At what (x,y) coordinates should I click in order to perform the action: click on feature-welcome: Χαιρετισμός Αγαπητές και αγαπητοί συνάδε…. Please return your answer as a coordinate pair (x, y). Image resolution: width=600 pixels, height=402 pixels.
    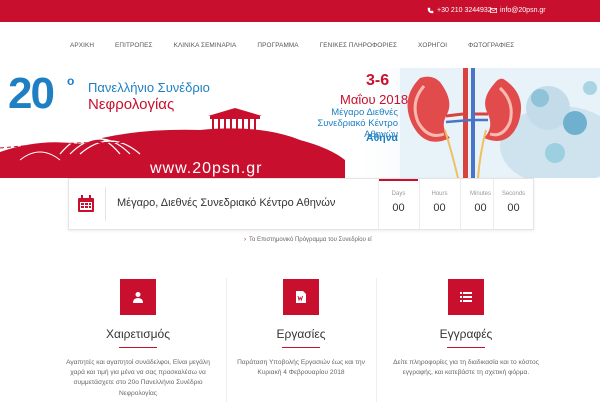
    Looking at the image, I should click on (138, 330).